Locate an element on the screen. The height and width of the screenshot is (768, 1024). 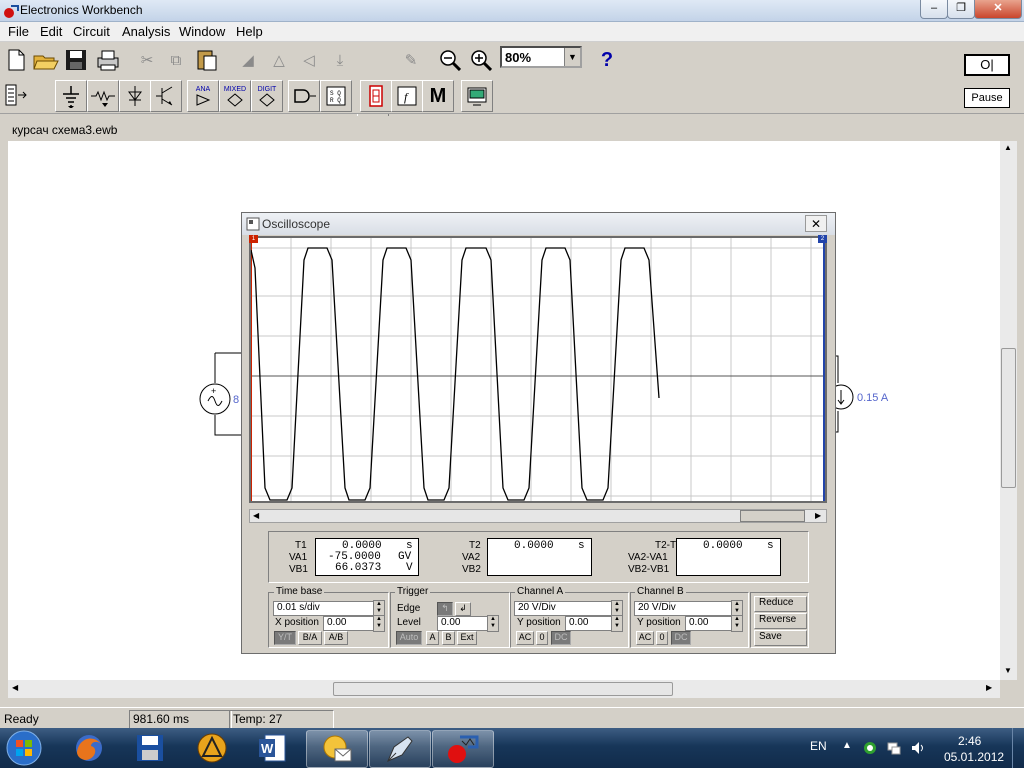
save-taskbar-icon is located at coordinates (150, 748).